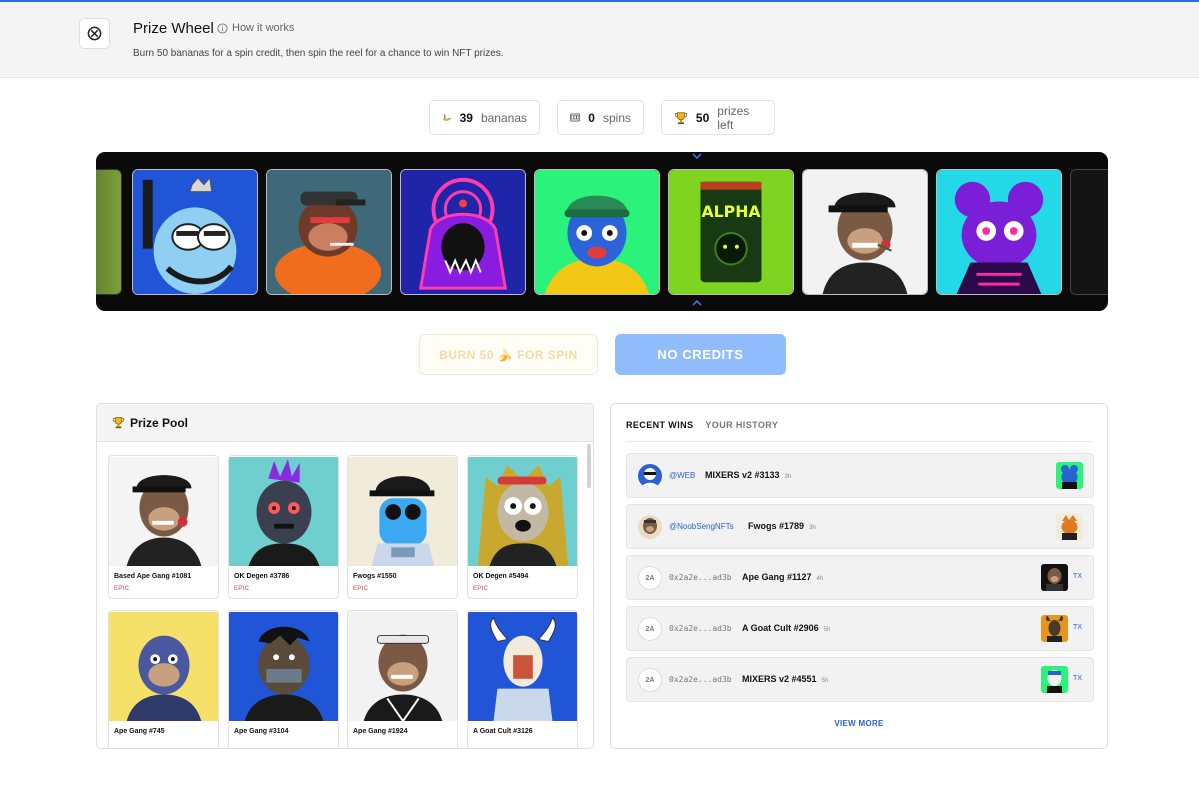 This screenshot has width=1199, height=804. I want to click on win-item-name: MIXERS v2 #4551, so click(779, 679).